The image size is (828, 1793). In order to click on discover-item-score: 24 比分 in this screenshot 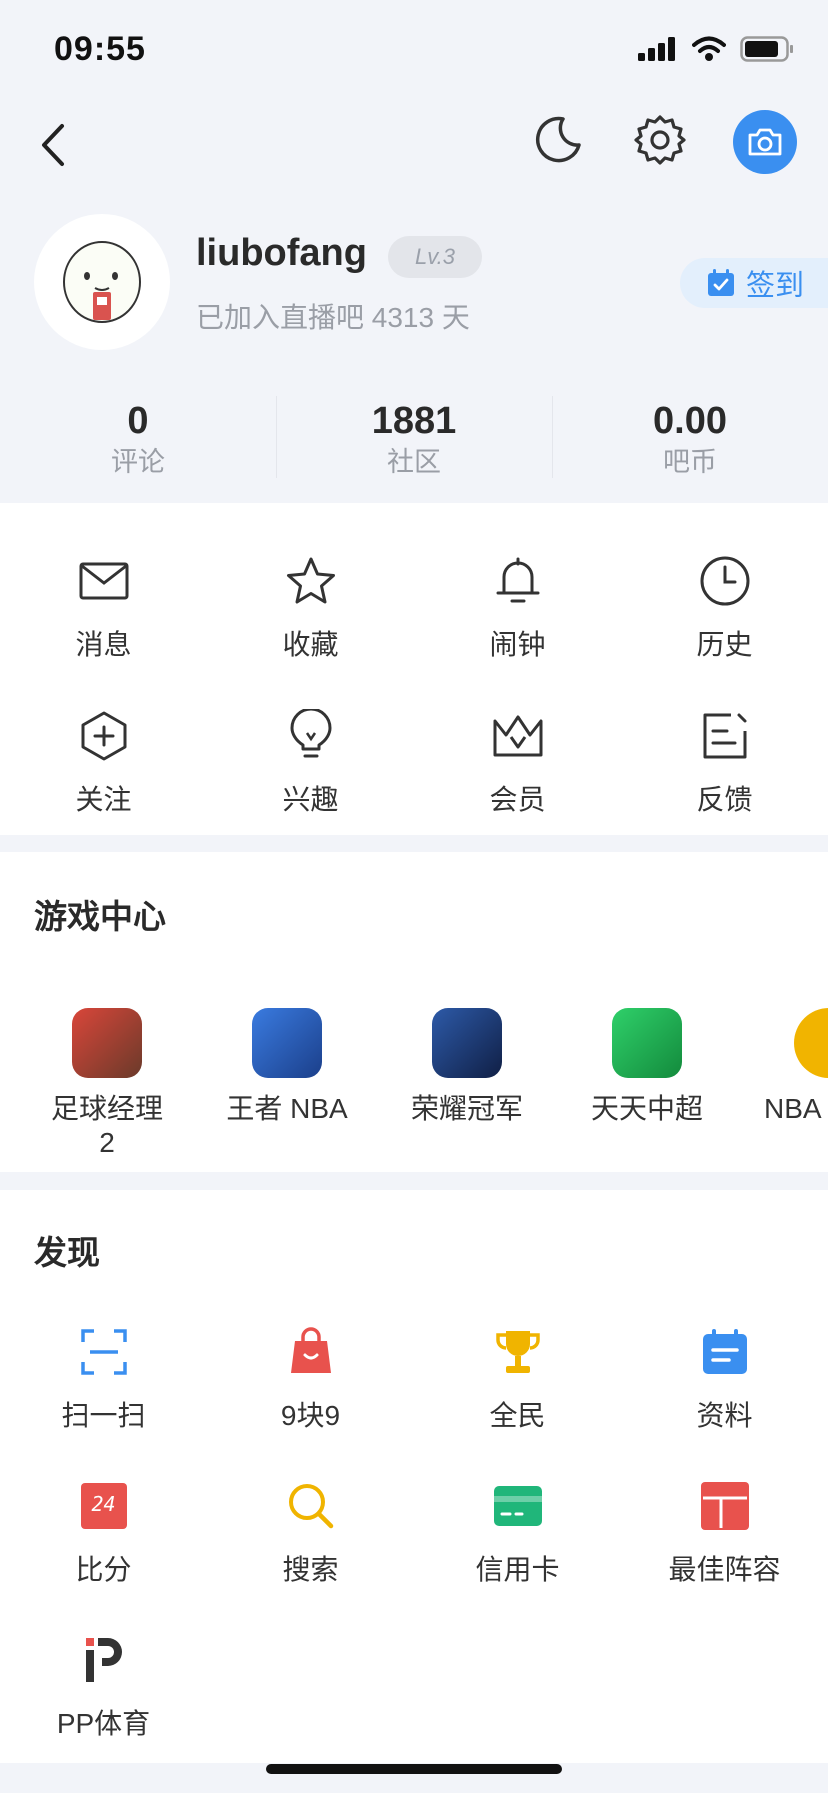, I will do `click(103, 1533)`.